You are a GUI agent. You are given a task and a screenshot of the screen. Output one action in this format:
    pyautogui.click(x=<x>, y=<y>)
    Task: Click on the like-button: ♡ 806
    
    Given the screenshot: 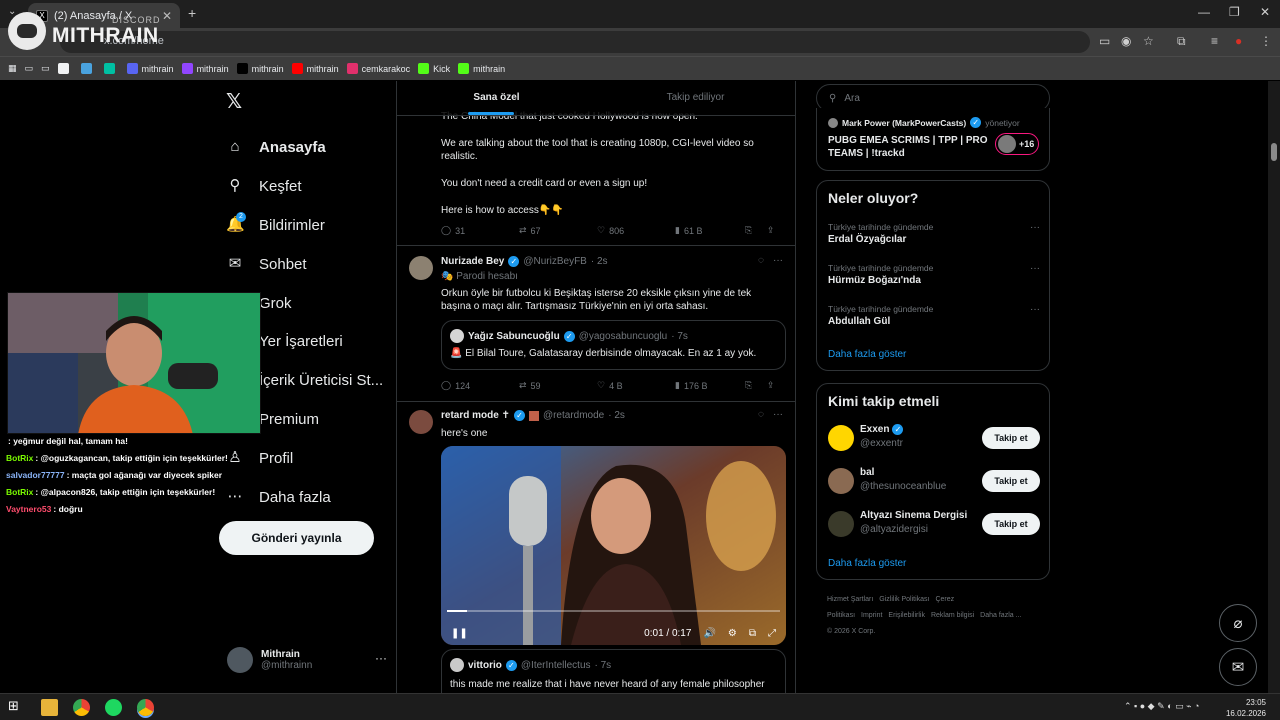 What is the action you would take?
    pyautogui.click(x=636, y=230)
    